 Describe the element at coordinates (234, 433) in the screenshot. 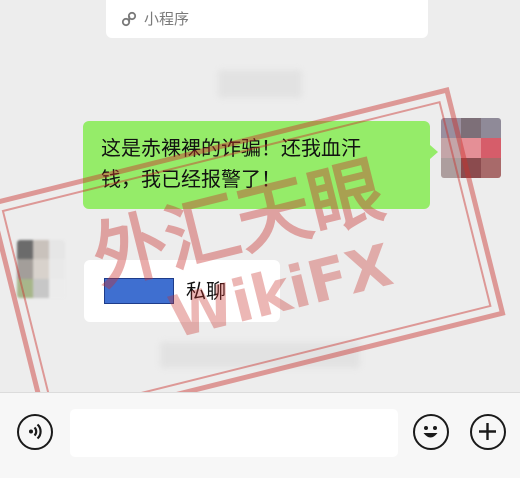

I see `message-input` at that location.